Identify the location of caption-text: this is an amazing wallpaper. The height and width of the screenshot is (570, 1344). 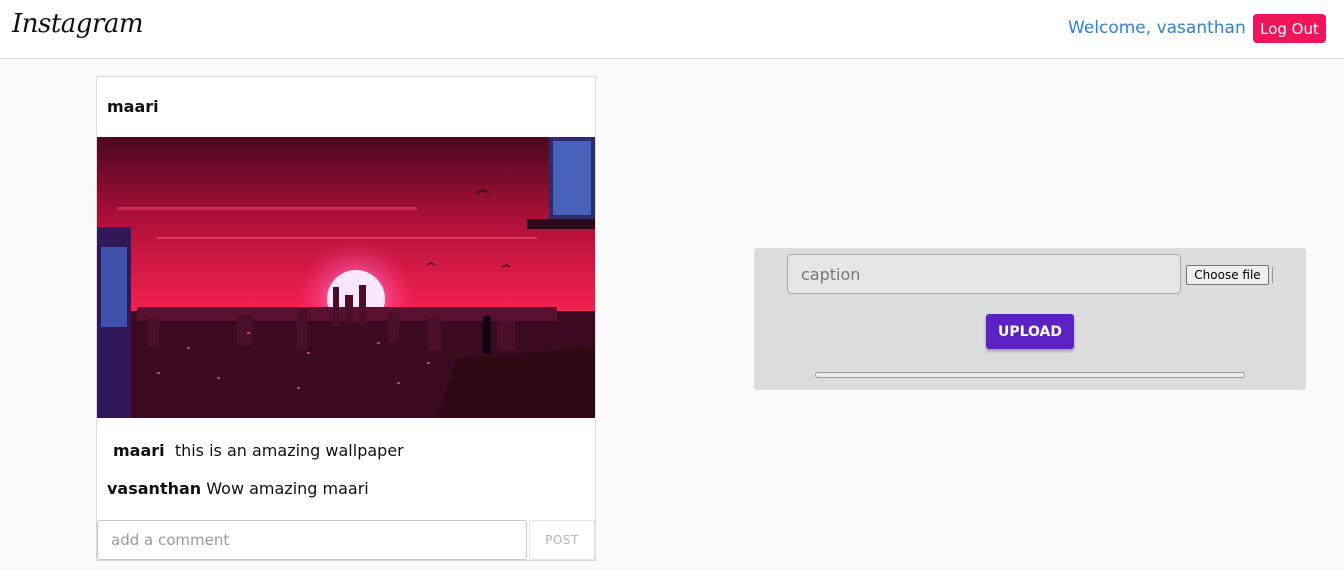
(289, 450).